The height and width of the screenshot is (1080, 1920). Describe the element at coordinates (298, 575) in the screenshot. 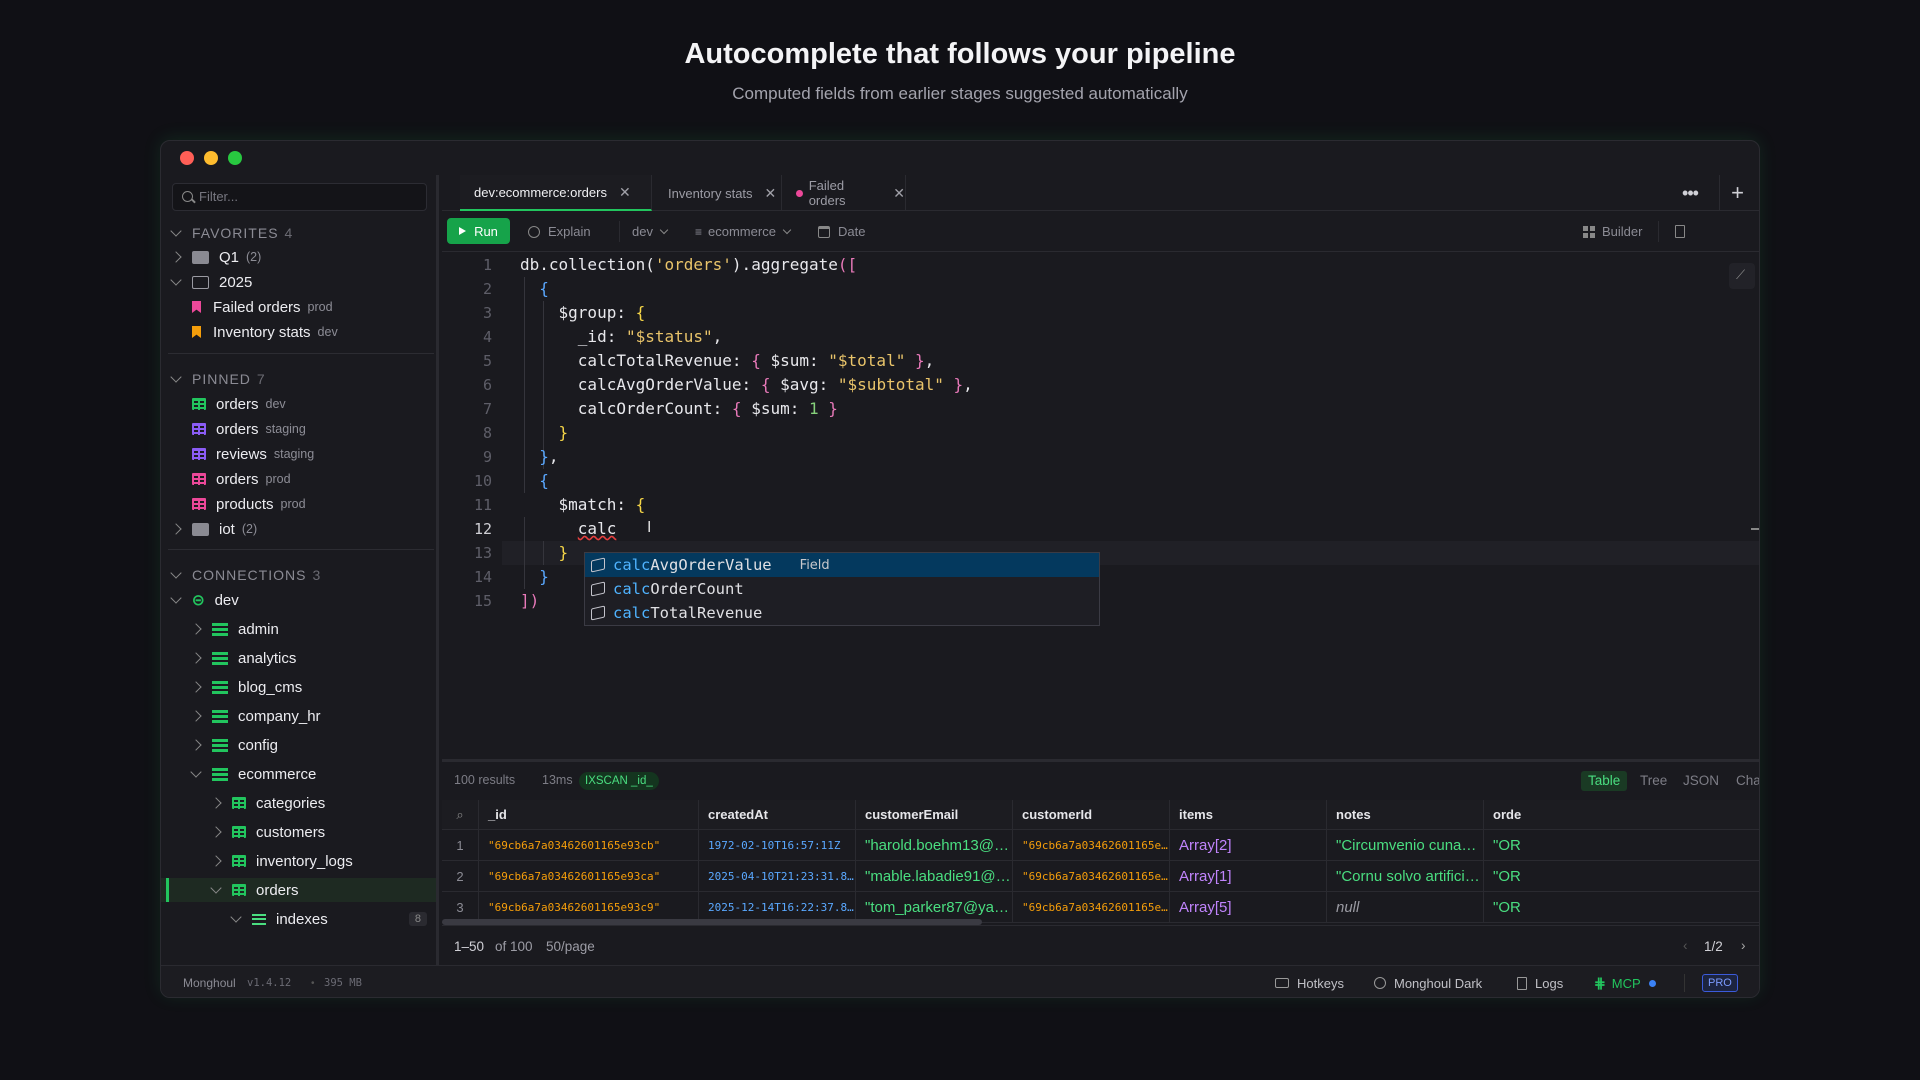

I see `connections-header: CONNECTIONS 3` at that location.